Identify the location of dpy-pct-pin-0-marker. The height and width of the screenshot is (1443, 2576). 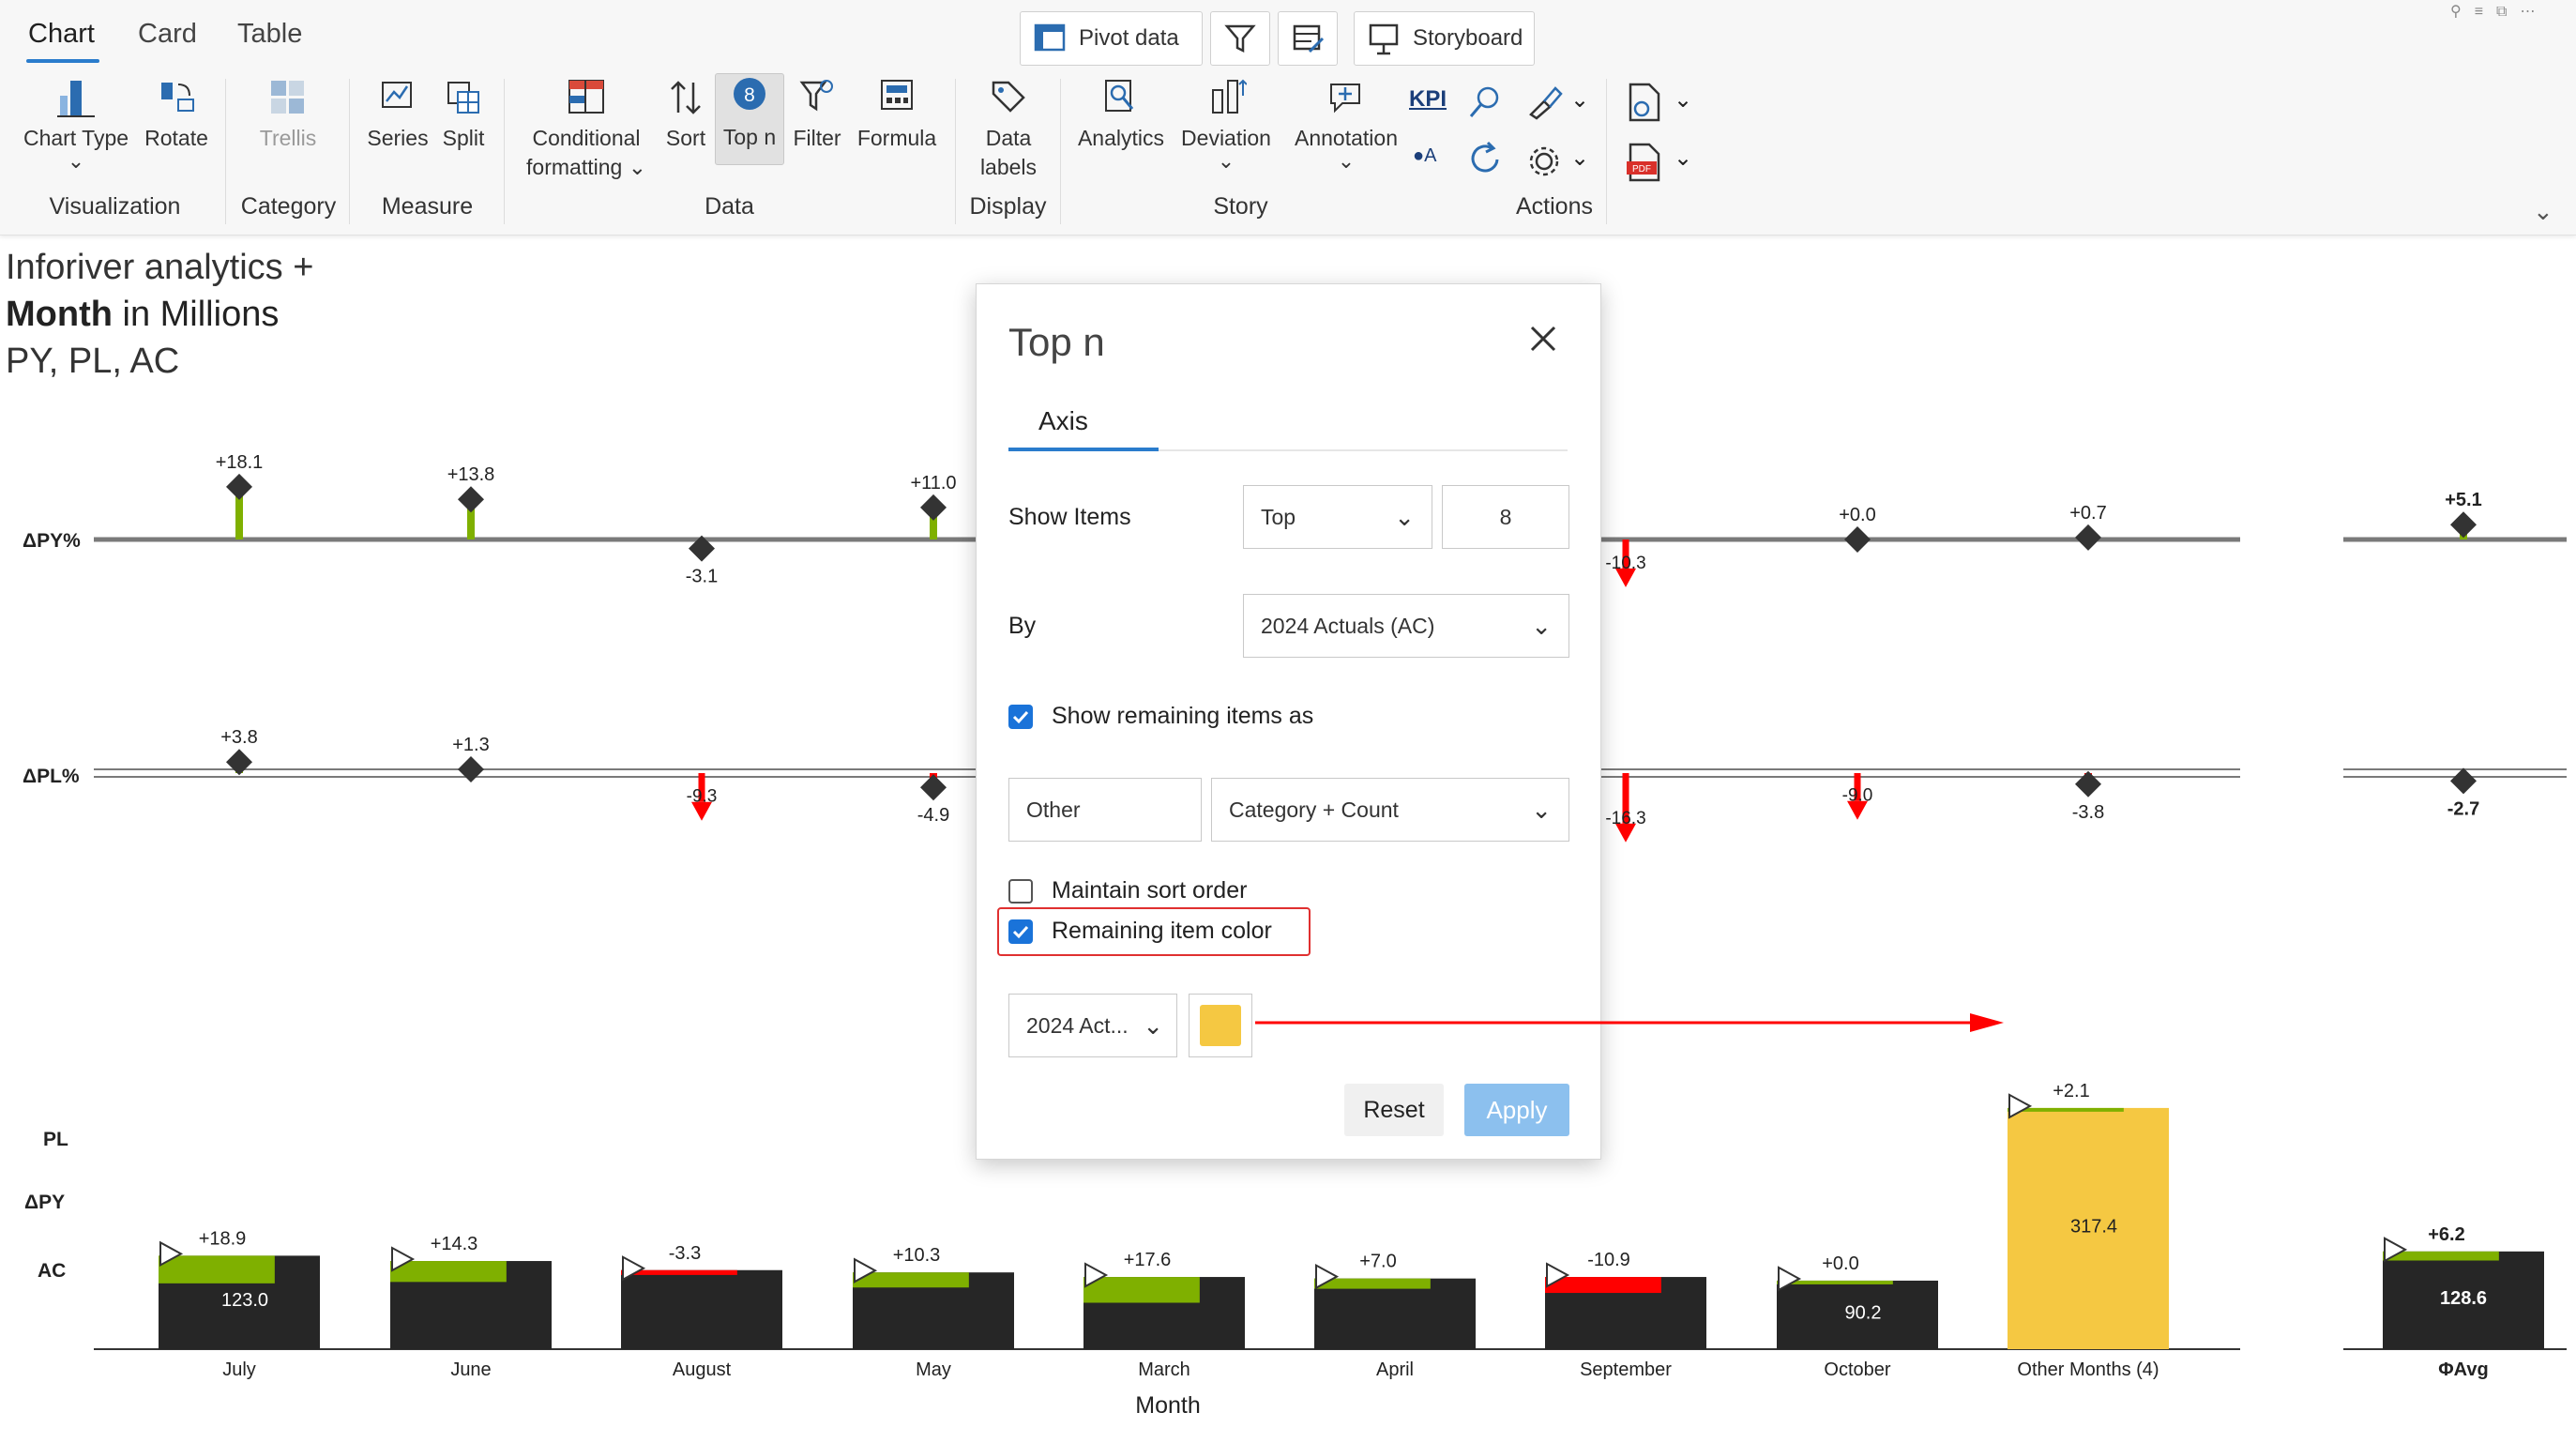
(239, 487).